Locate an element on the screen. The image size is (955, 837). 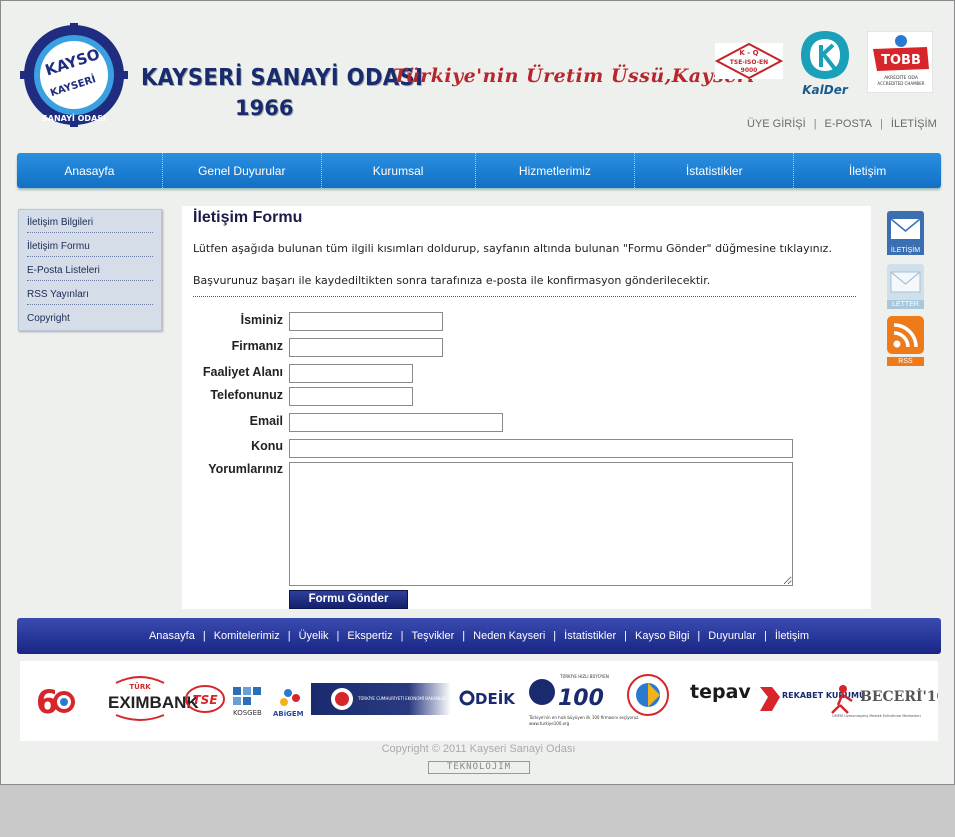
svg-text: AKREDİTE ODA is located at coordinates (901, 77).